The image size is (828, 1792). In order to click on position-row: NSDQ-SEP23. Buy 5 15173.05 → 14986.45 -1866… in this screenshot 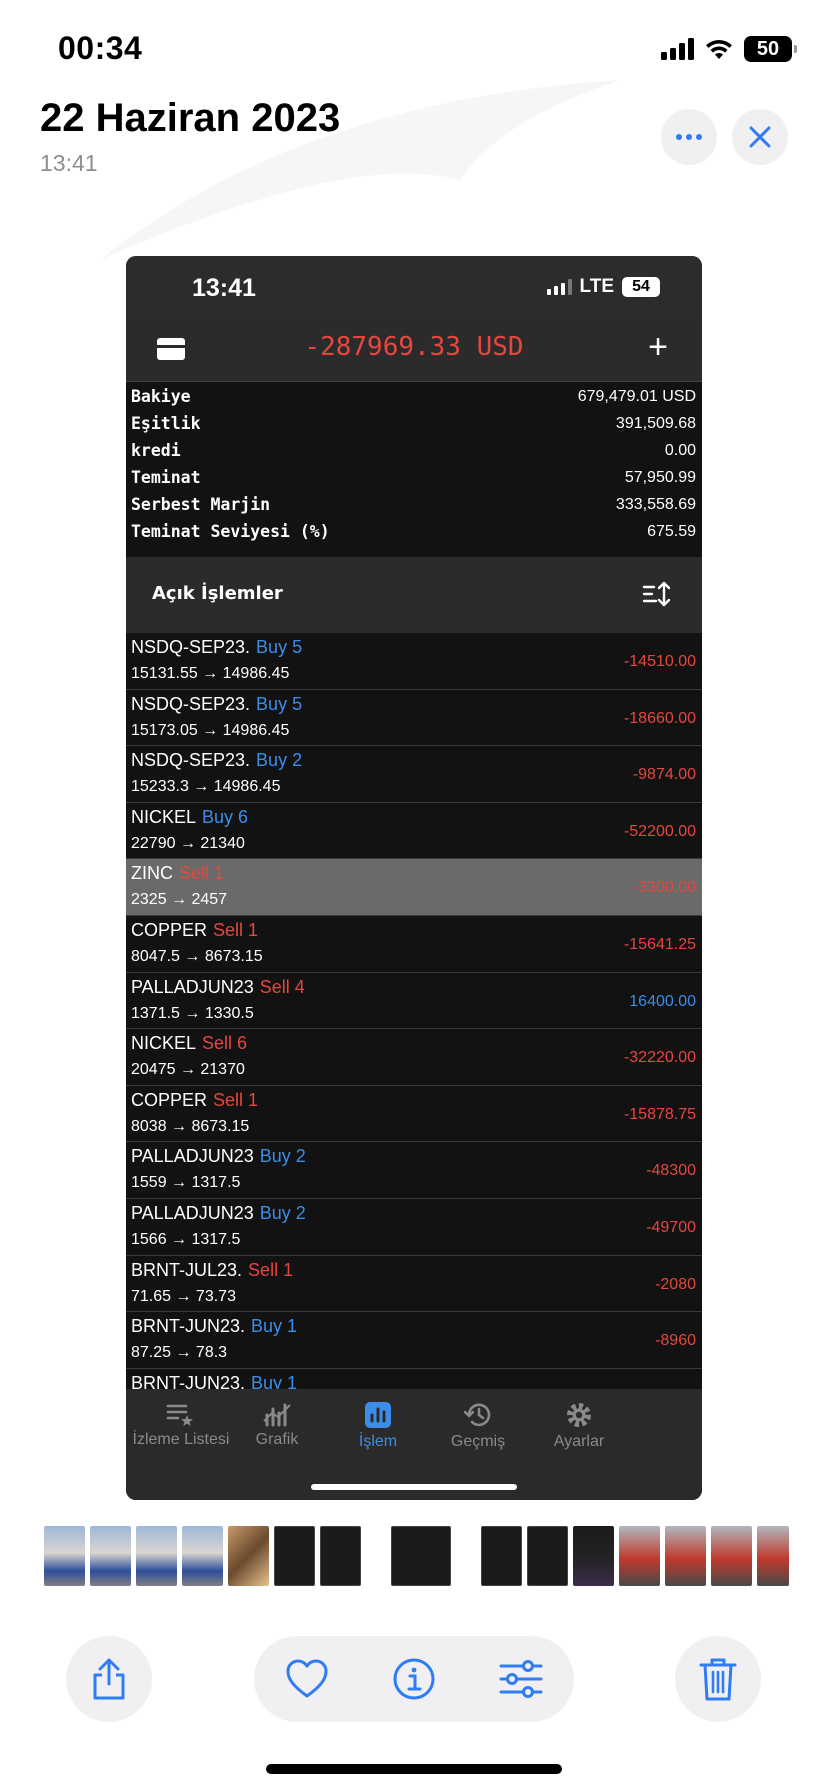, I will do `click(414, 718)`.